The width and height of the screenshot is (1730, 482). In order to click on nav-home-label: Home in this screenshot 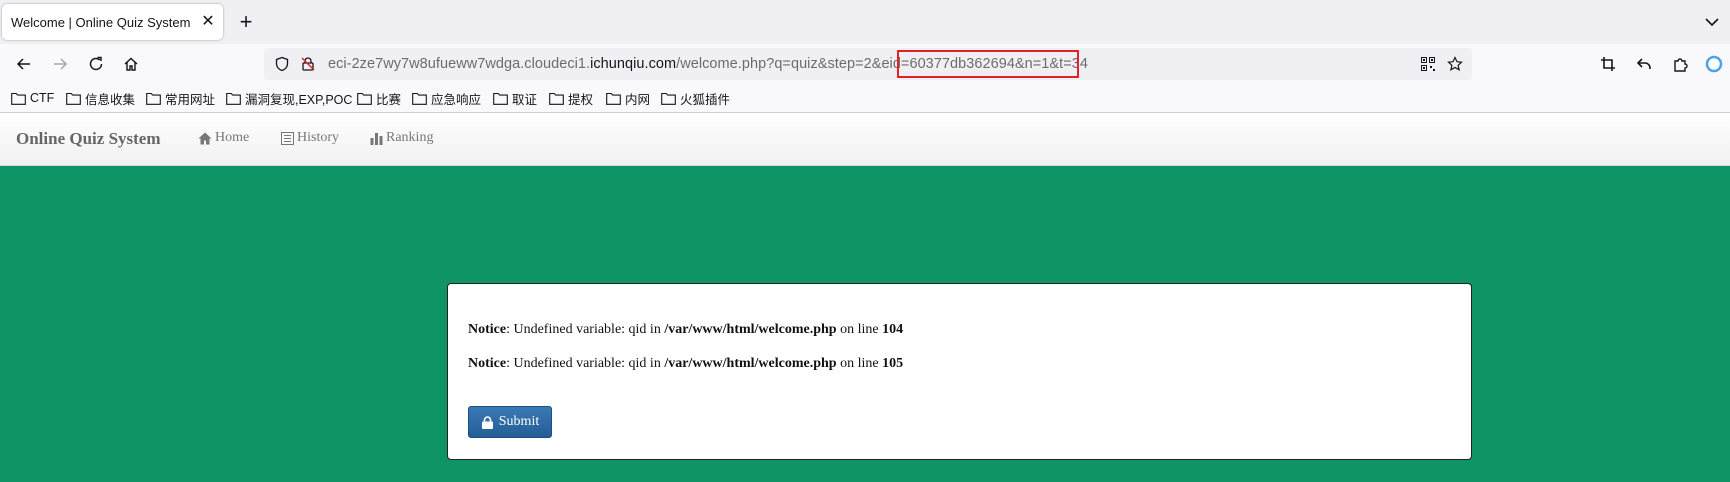, I will do `click(232, 137)`.